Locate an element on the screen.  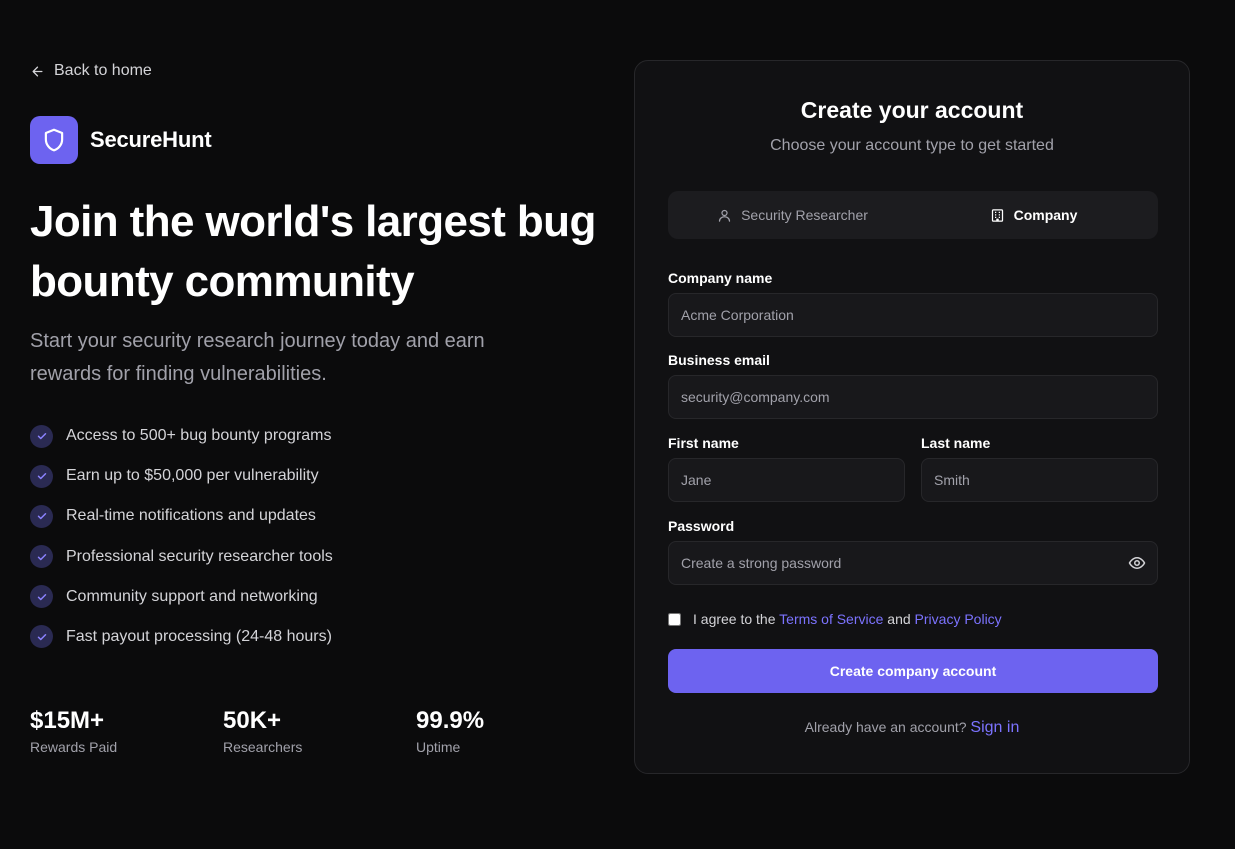
user-icon is located at coordinates (724, 215).